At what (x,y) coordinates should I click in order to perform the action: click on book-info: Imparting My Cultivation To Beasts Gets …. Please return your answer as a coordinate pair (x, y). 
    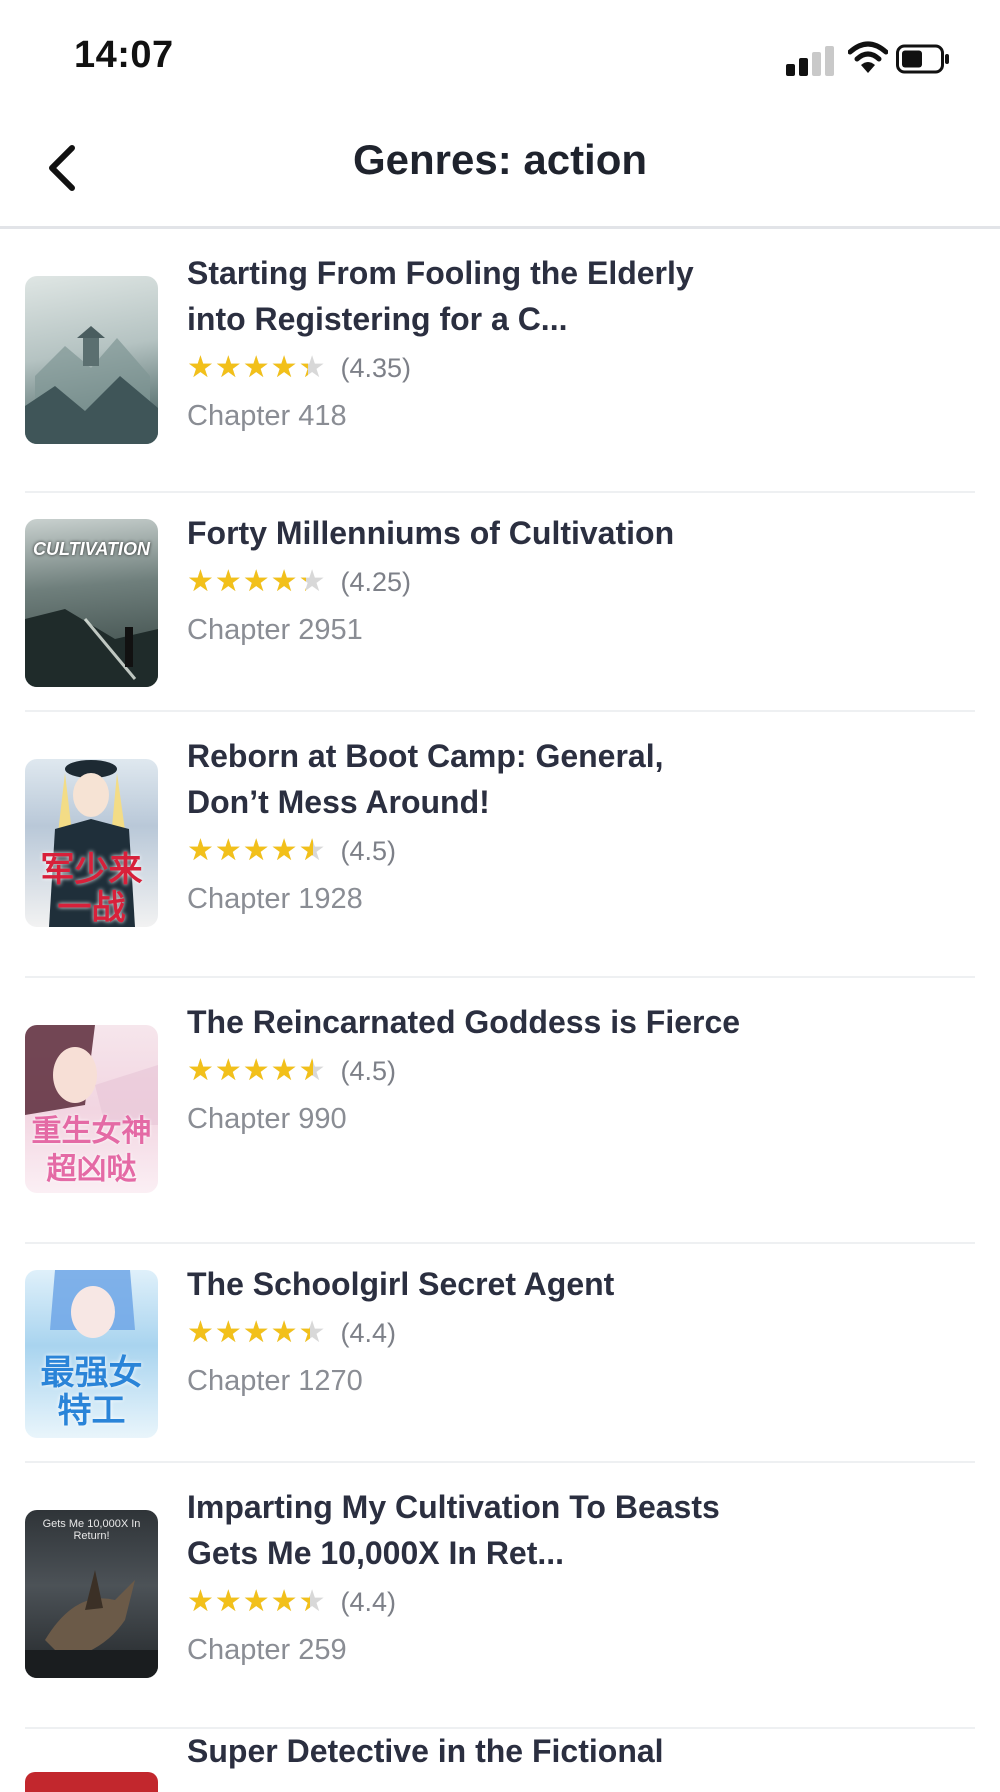
    Looking at the image, I should click on (467, 1577).